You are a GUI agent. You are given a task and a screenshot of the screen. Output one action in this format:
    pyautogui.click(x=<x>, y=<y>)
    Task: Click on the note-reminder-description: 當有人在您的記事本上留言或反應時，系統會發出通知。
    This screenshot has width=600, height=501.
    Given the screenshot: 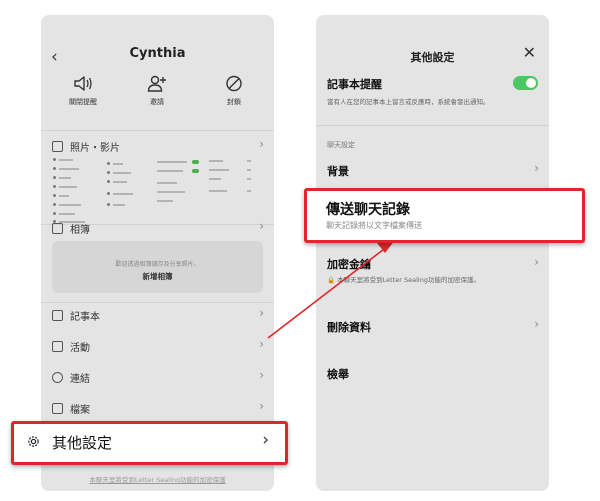 What is the action you would take?
    pyautogui.click(x=408, y=102)
    